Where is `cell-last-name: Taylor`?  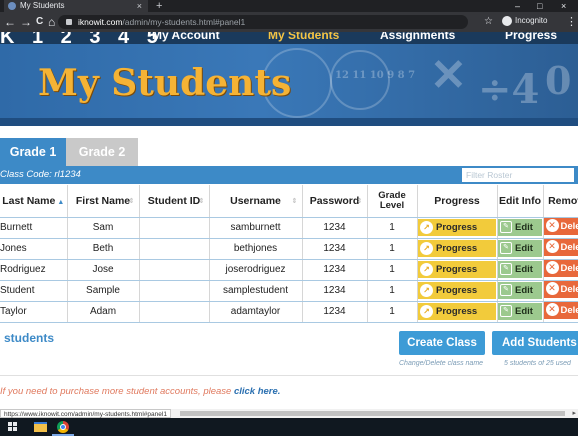
cell-last-name: Taylor is located at coordinates (34, 312).